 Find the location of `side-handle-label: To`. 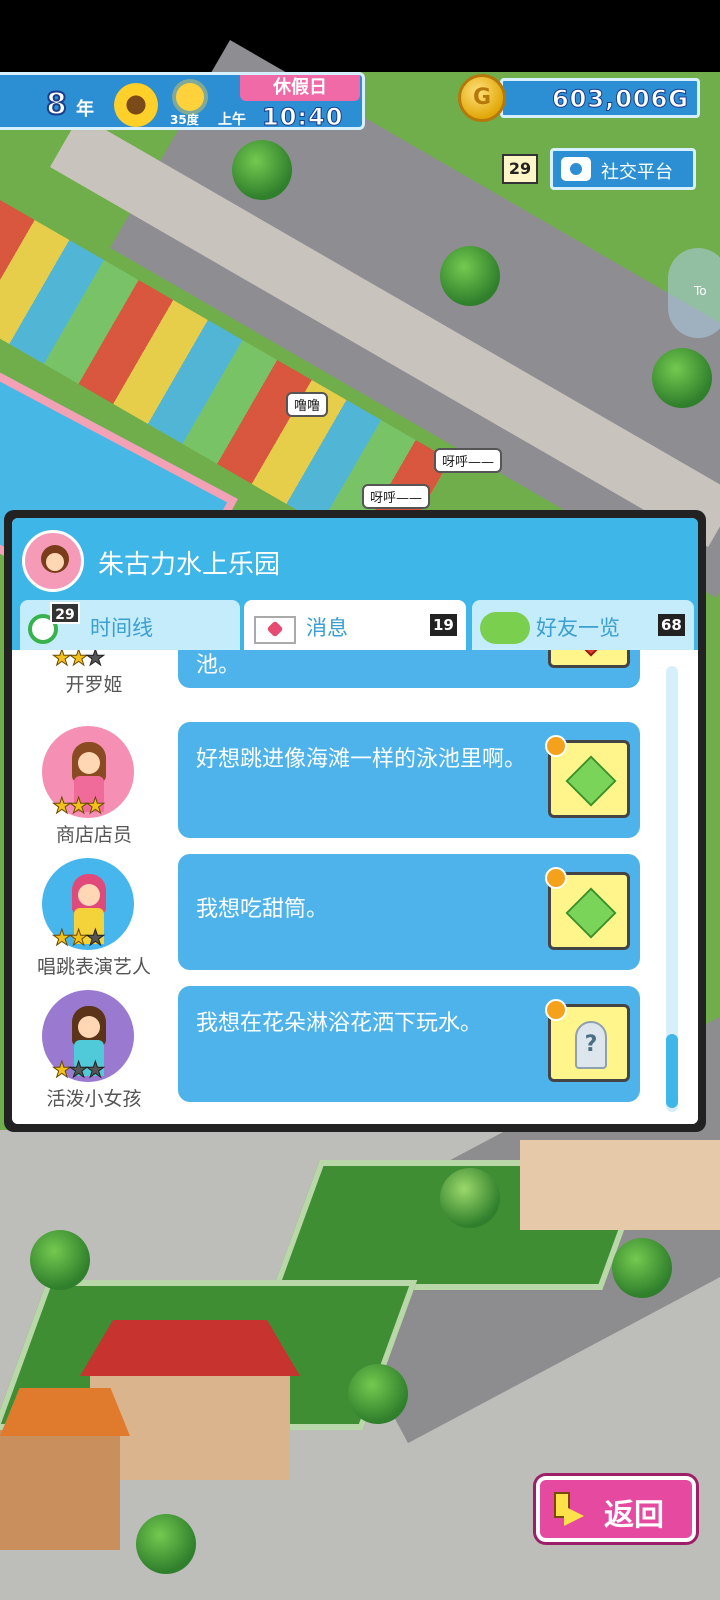

side-handle-label: To is located at coordinates (700, 291).